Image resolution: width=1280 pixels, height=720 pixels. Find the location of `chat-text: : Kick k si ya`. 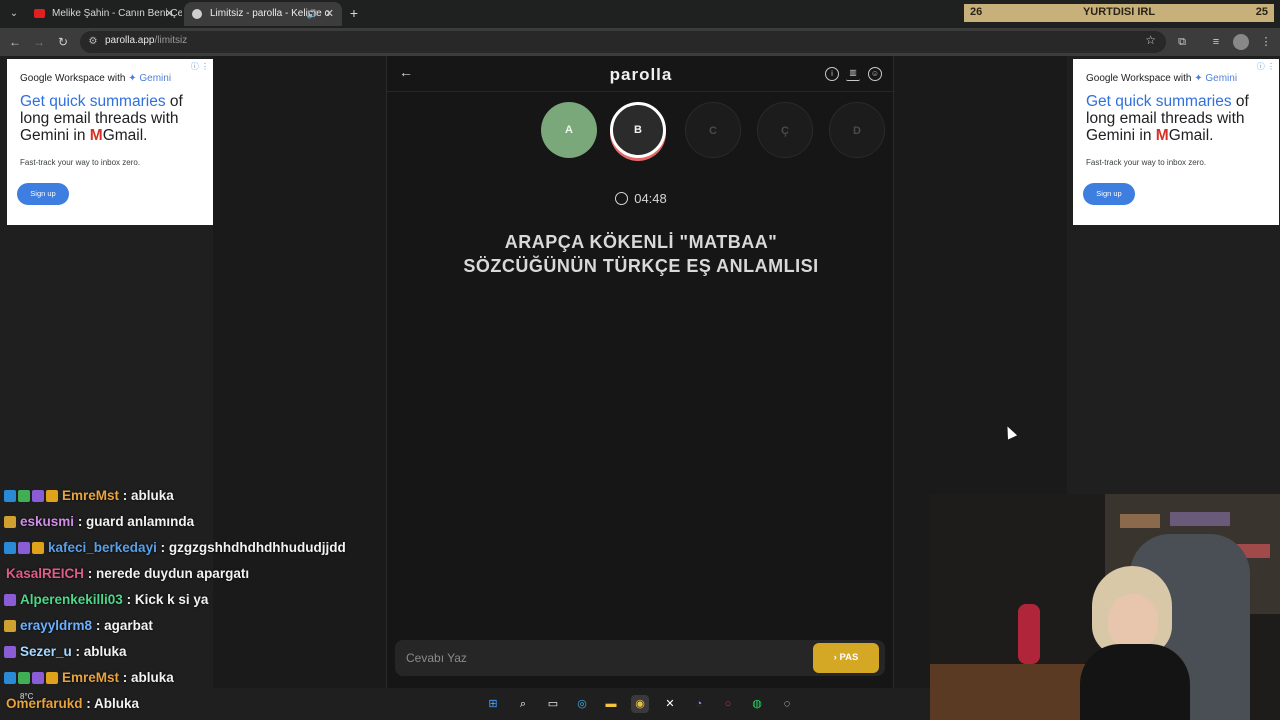

chat-text: : Kick k si ya is located at coordinates (167, 599).